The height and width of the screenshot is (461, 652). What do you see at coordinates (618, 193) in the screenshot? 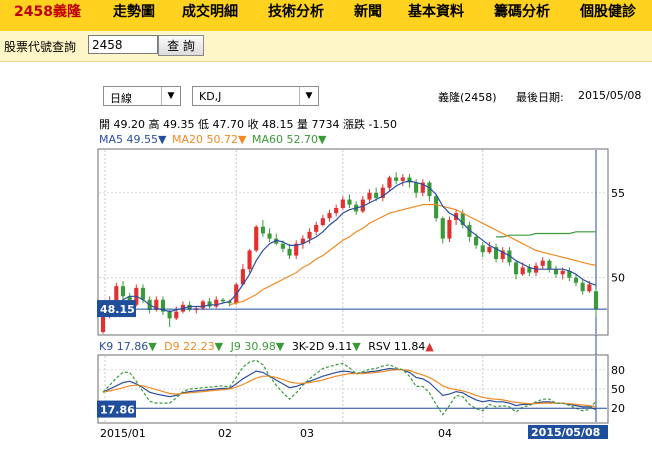
I see `price-axis-tick: 55` at bounding box center [618, 193].